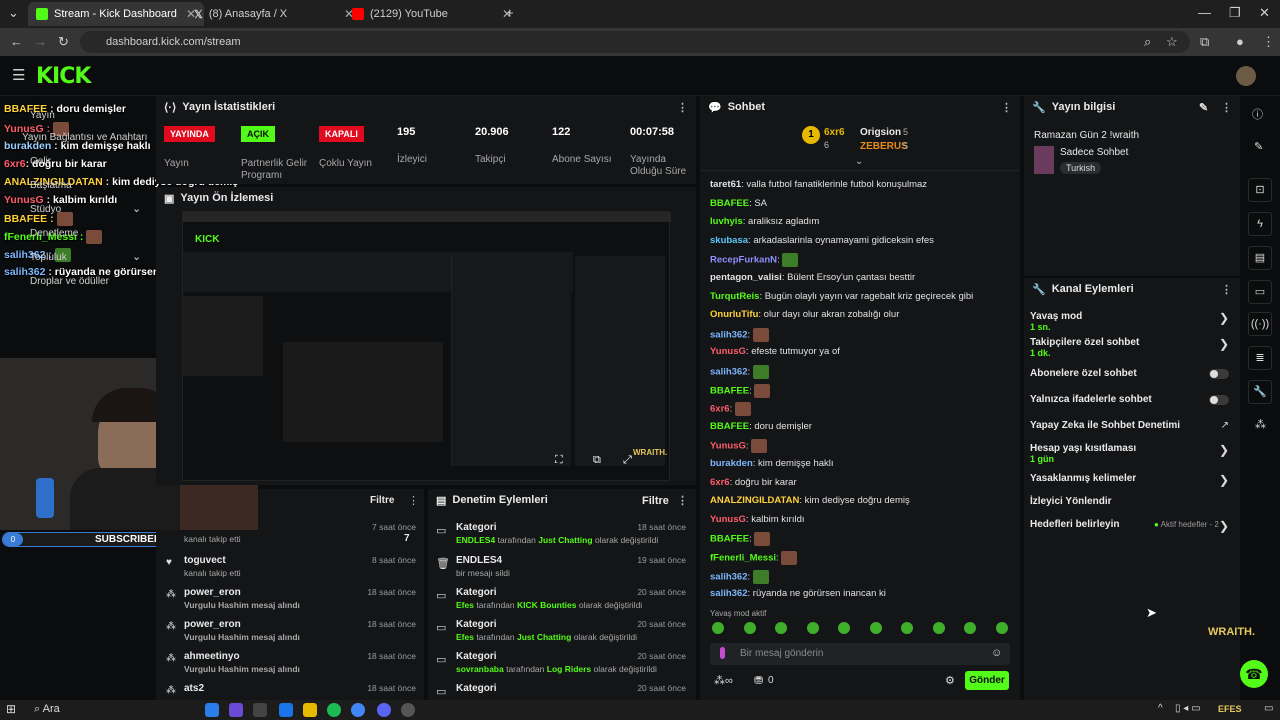 This screenshot has width=1280, height=720. Describe the element at coordinates (212, 710) in the screenshot. I see `edge-icon` at that location.